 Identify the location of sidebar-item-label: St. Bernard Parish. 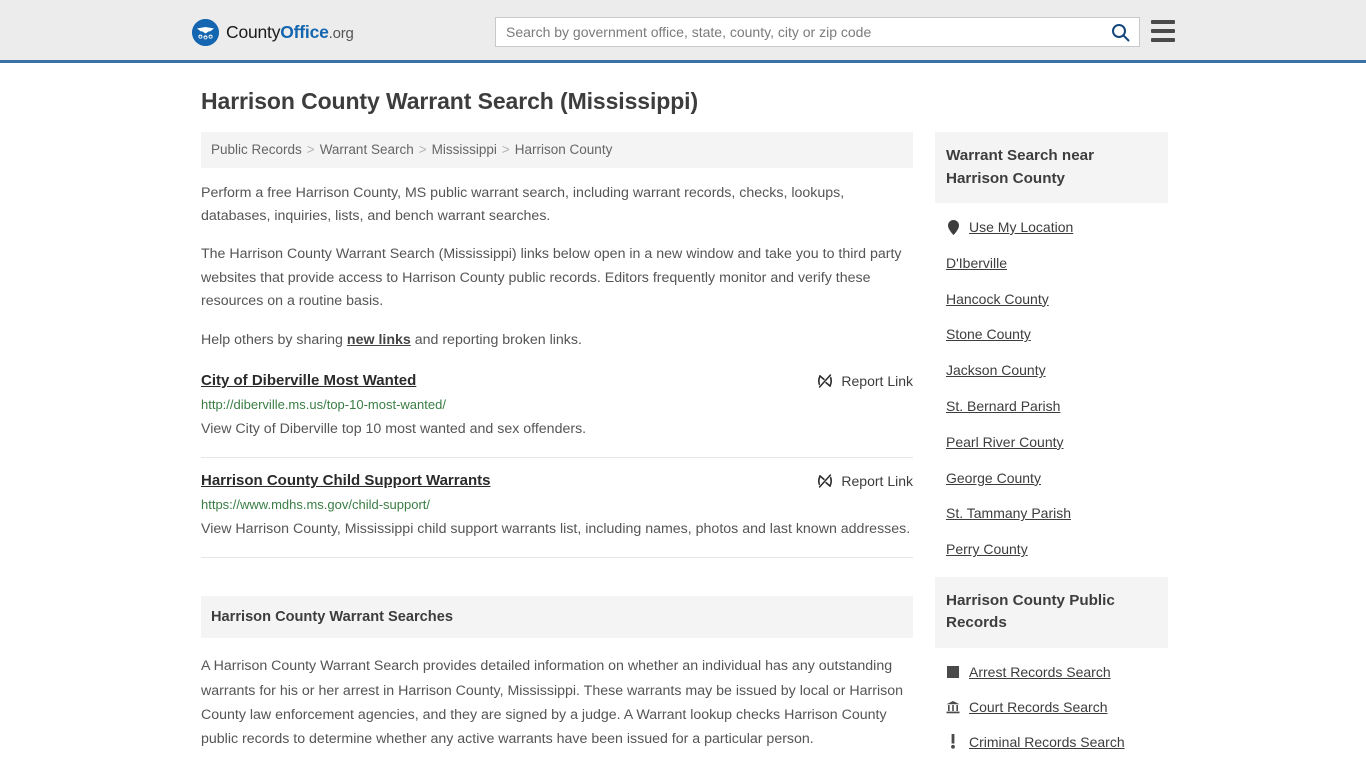
(1003, 405).